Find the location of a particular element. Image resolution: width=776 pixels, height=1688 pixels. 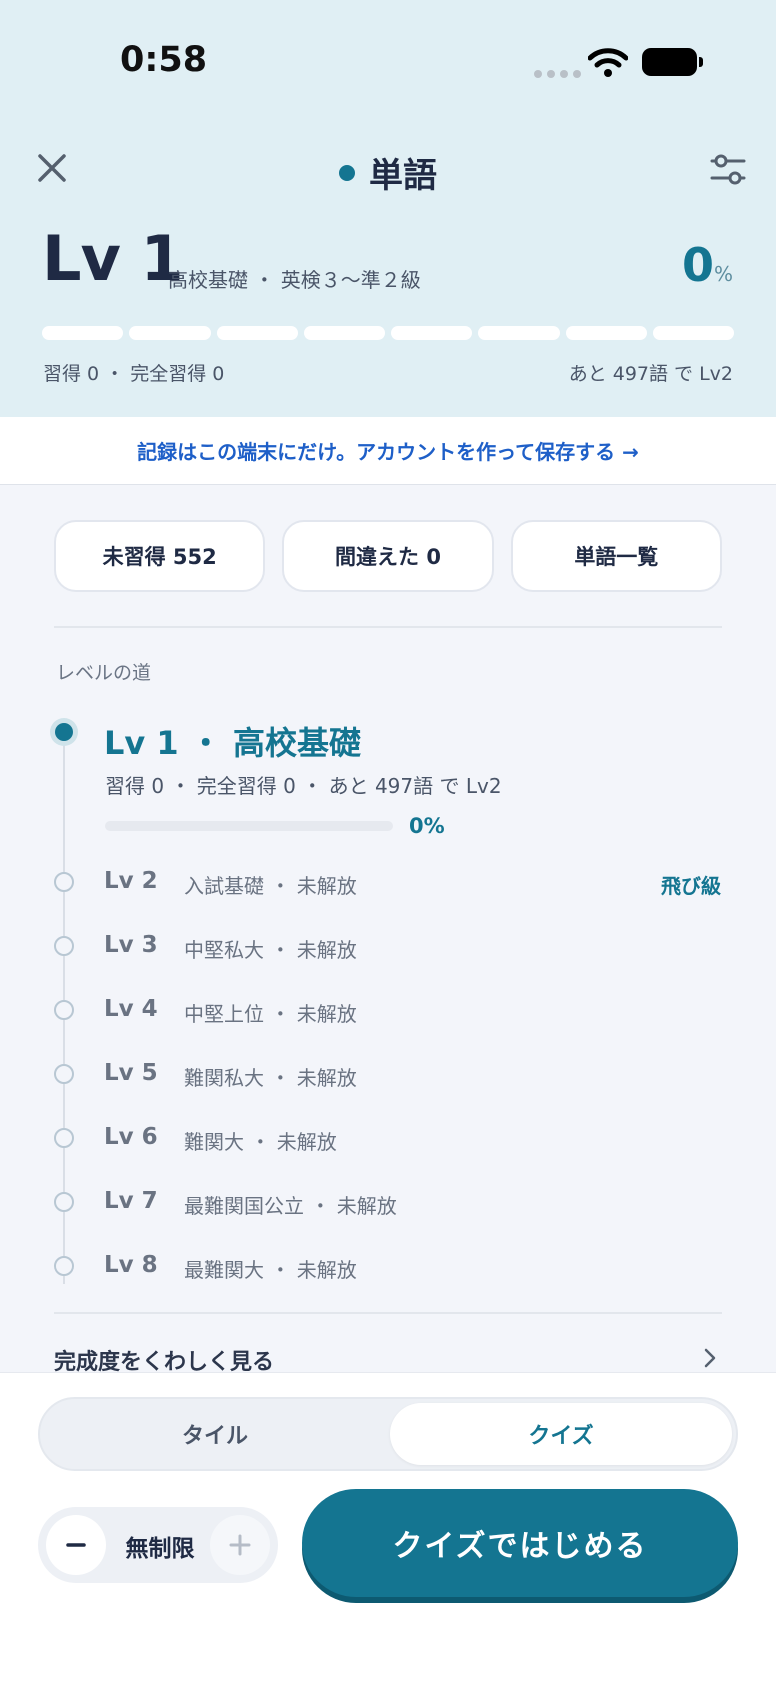

increase-button is located at coordinates (240, 1545).